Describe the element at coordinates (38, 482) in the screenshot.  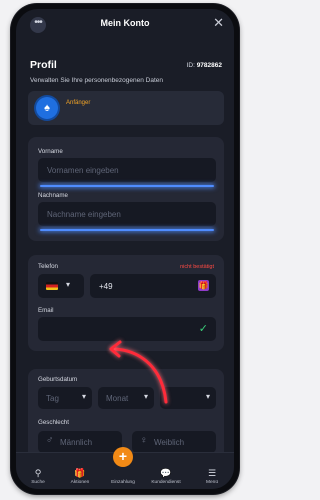
I see `nav-search-label: Suche` at that location.